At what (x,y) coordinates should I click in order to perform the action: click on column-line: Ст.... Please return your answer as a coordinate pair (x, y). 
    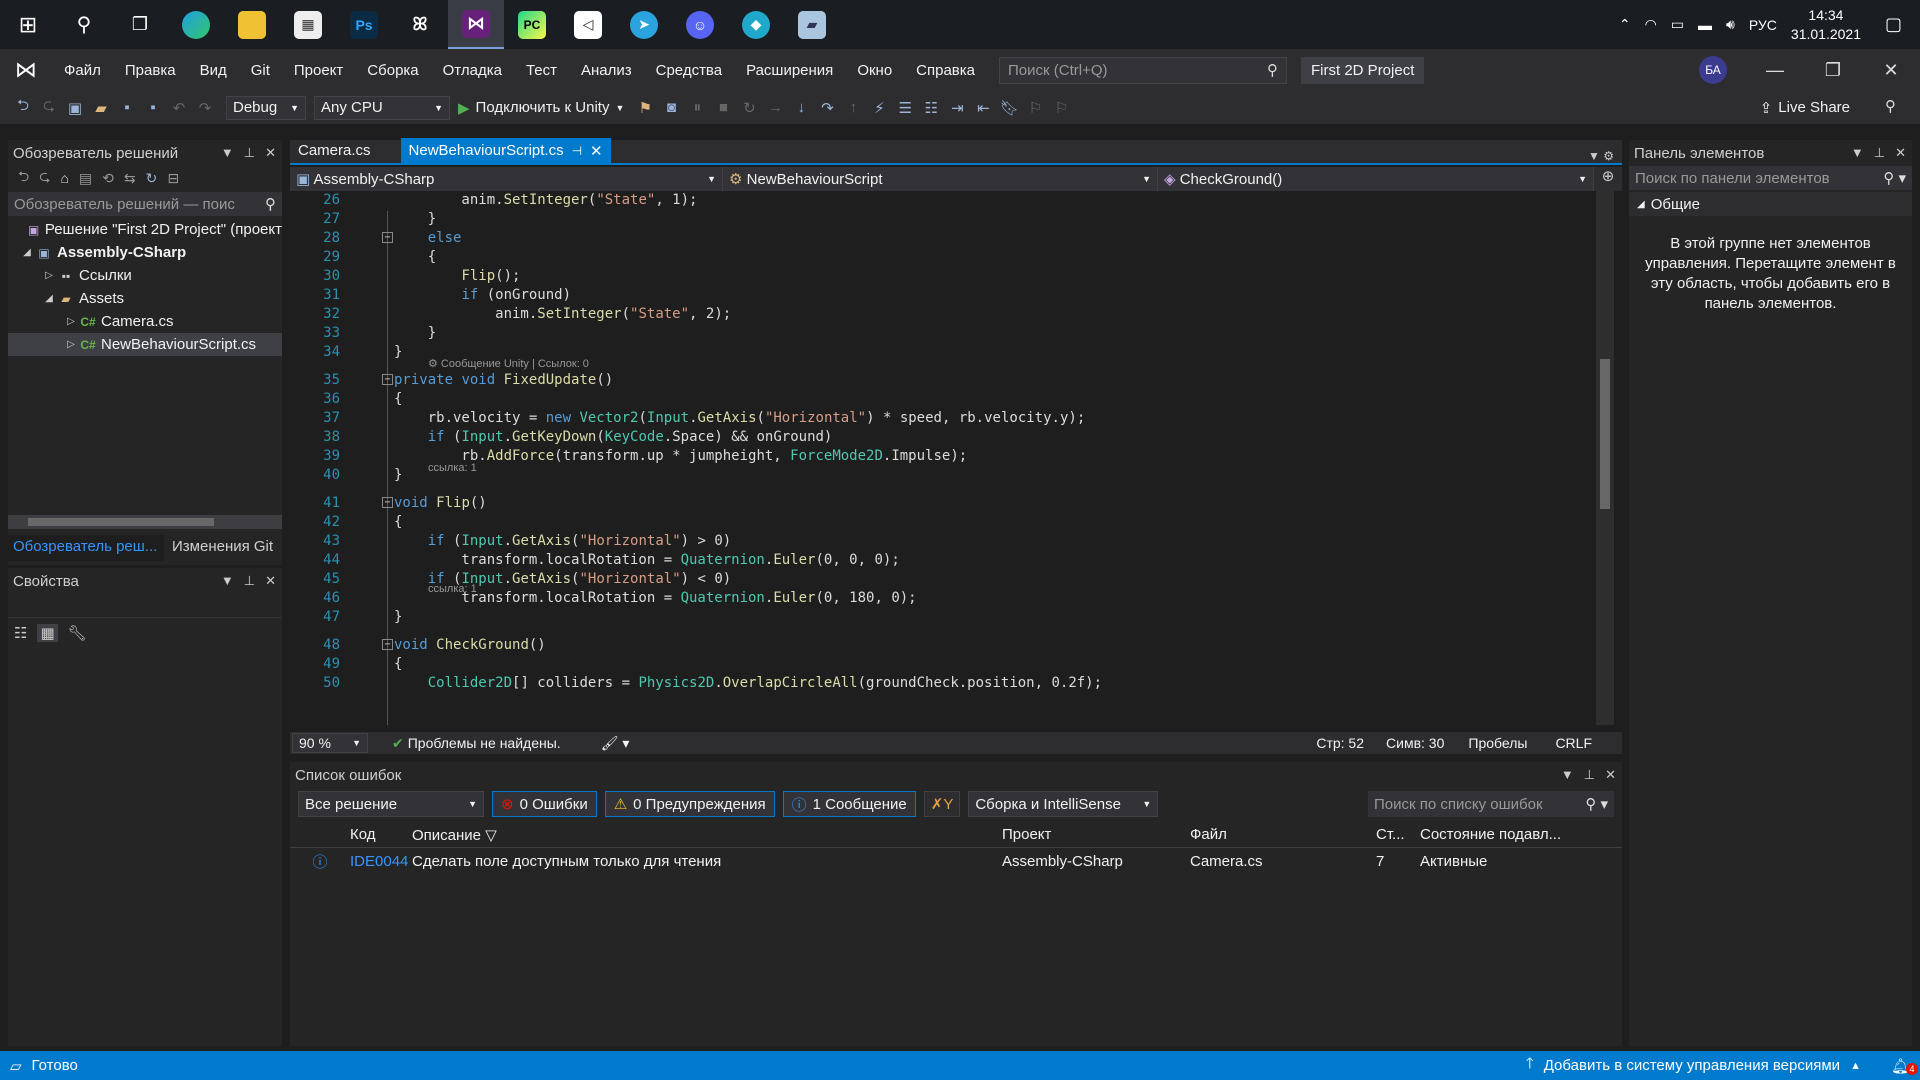
    Looking at the image, I should click on (1398, 834).